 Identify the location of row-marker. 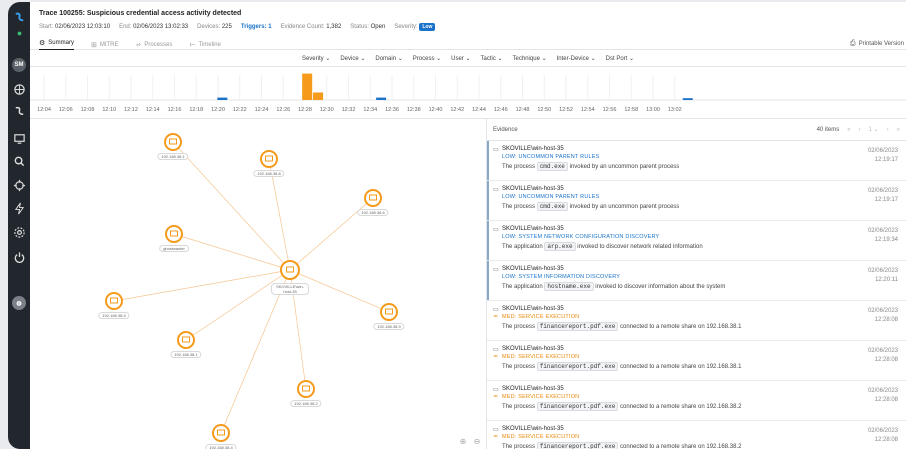
(488, 160).